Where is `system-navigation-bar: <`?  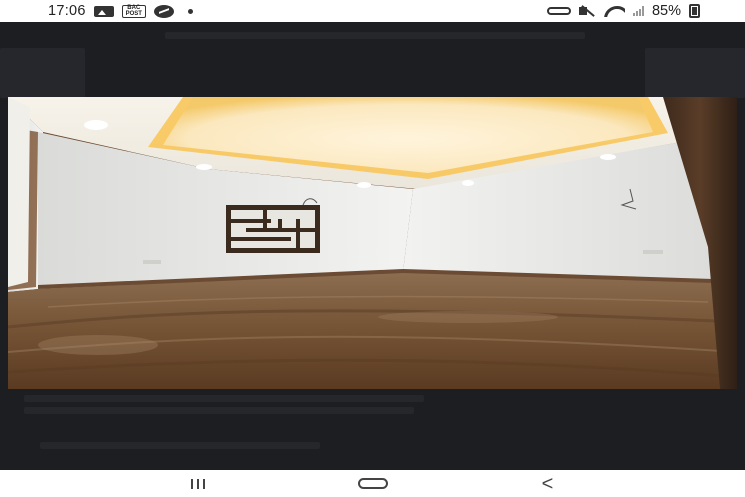 system-navigation-bar: < is located at coordinates (372, 483).